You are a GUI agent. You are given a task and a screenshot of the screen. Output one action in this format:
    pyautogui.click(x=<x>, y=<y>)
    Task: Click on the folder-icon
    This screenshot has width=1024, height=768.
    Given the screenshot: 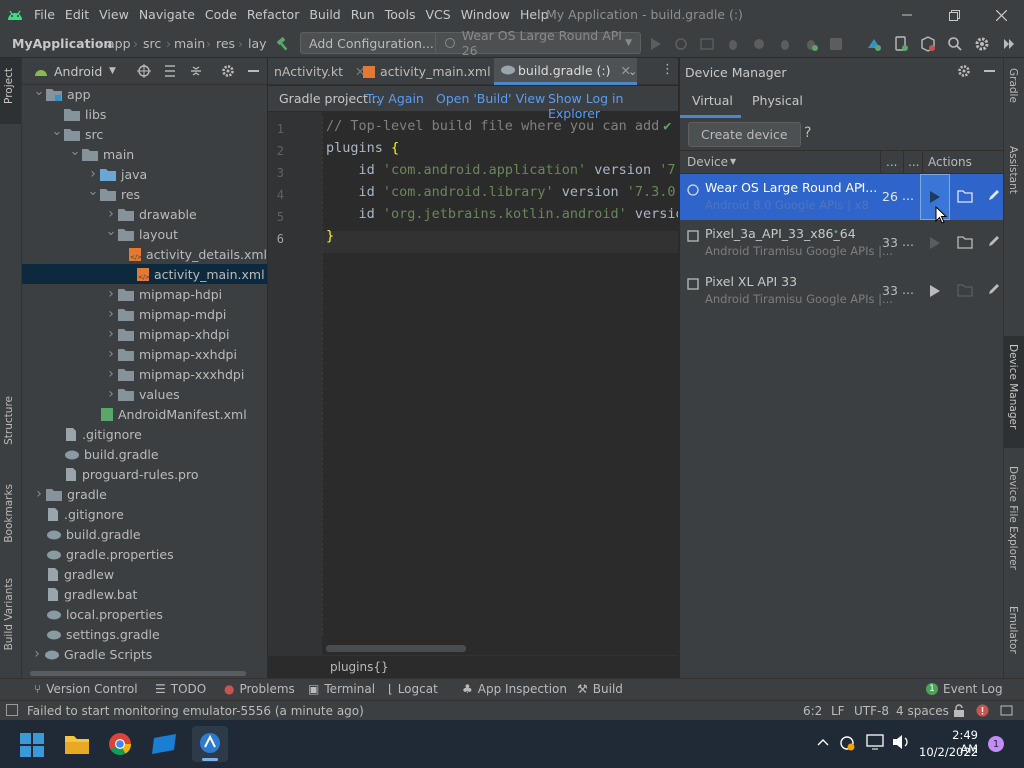 What is the action you would take?
    pyautogui.click(x=965, y=290)
    